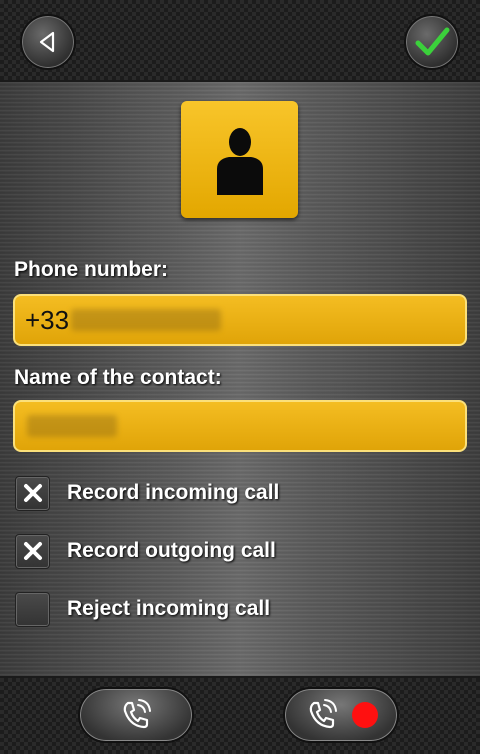  I want to click on person-silhouette-icon, so click(239, 161).